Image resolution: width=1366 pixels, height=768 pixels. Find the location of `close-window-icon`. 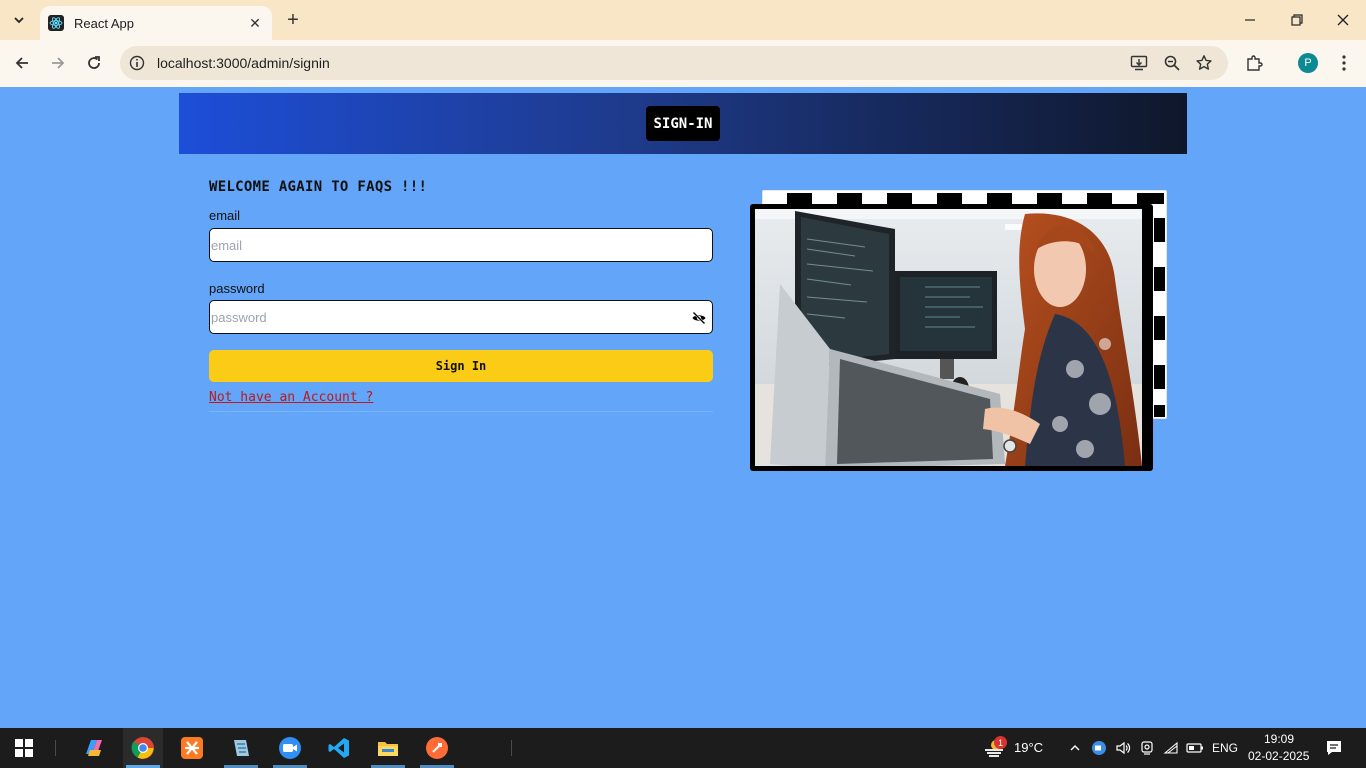

close-window-icon is located at coordinates (1343, 20).